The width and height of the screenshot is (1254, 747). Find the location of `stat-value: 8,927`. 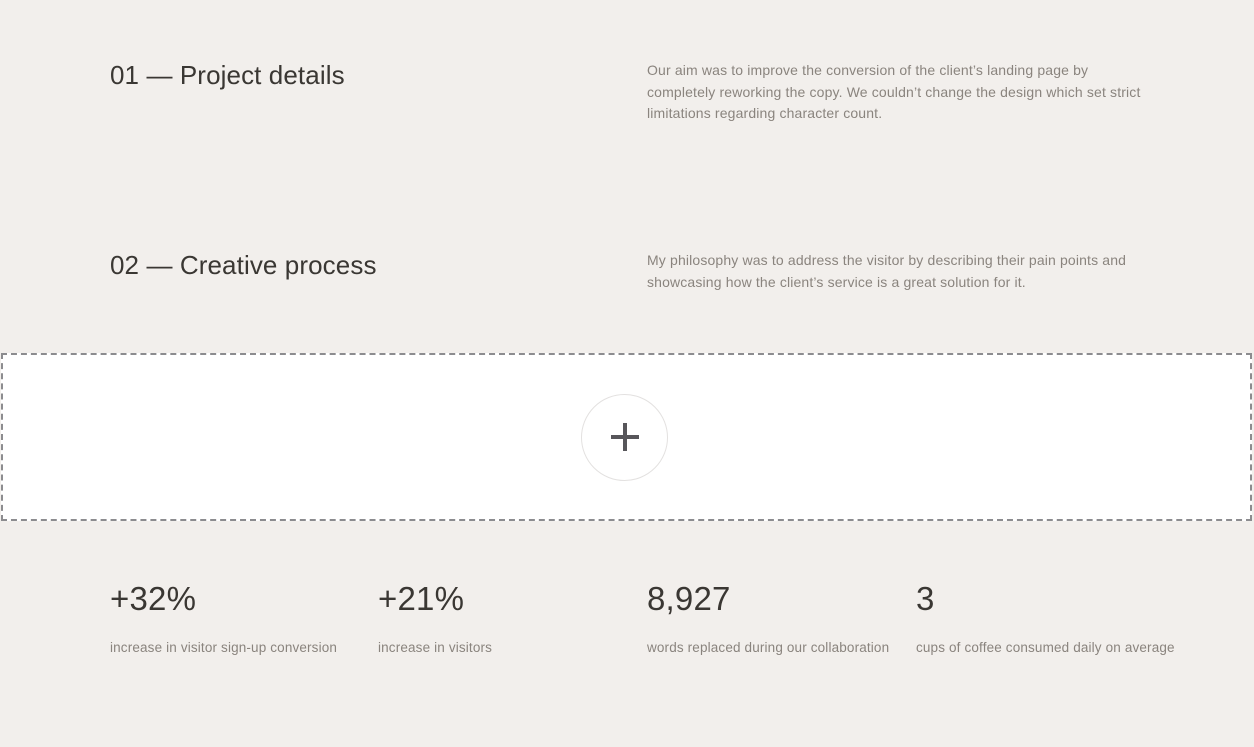

stat-value: 8,927 is located at coordinates (689, 598).